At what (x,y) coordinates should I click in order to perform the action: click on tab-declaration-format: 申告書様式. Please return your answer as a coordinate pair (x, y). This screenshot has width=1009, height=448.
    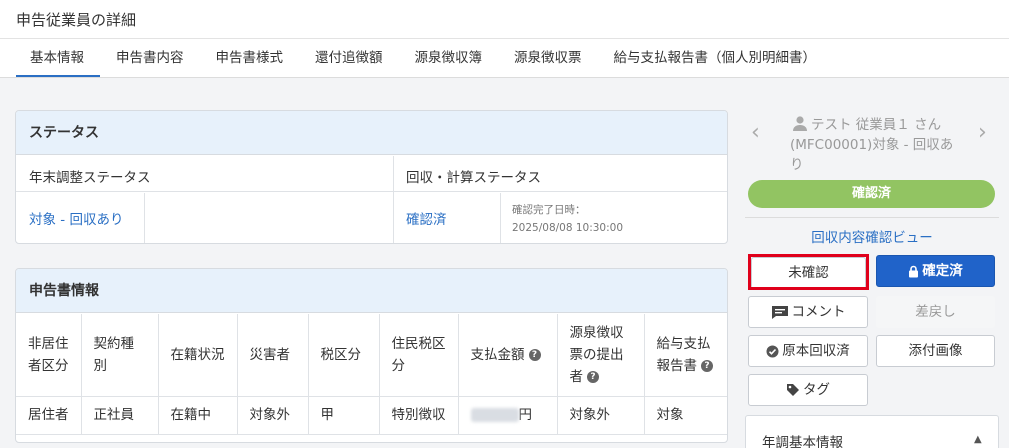
    Looking at the image, I should click on (250, 58).